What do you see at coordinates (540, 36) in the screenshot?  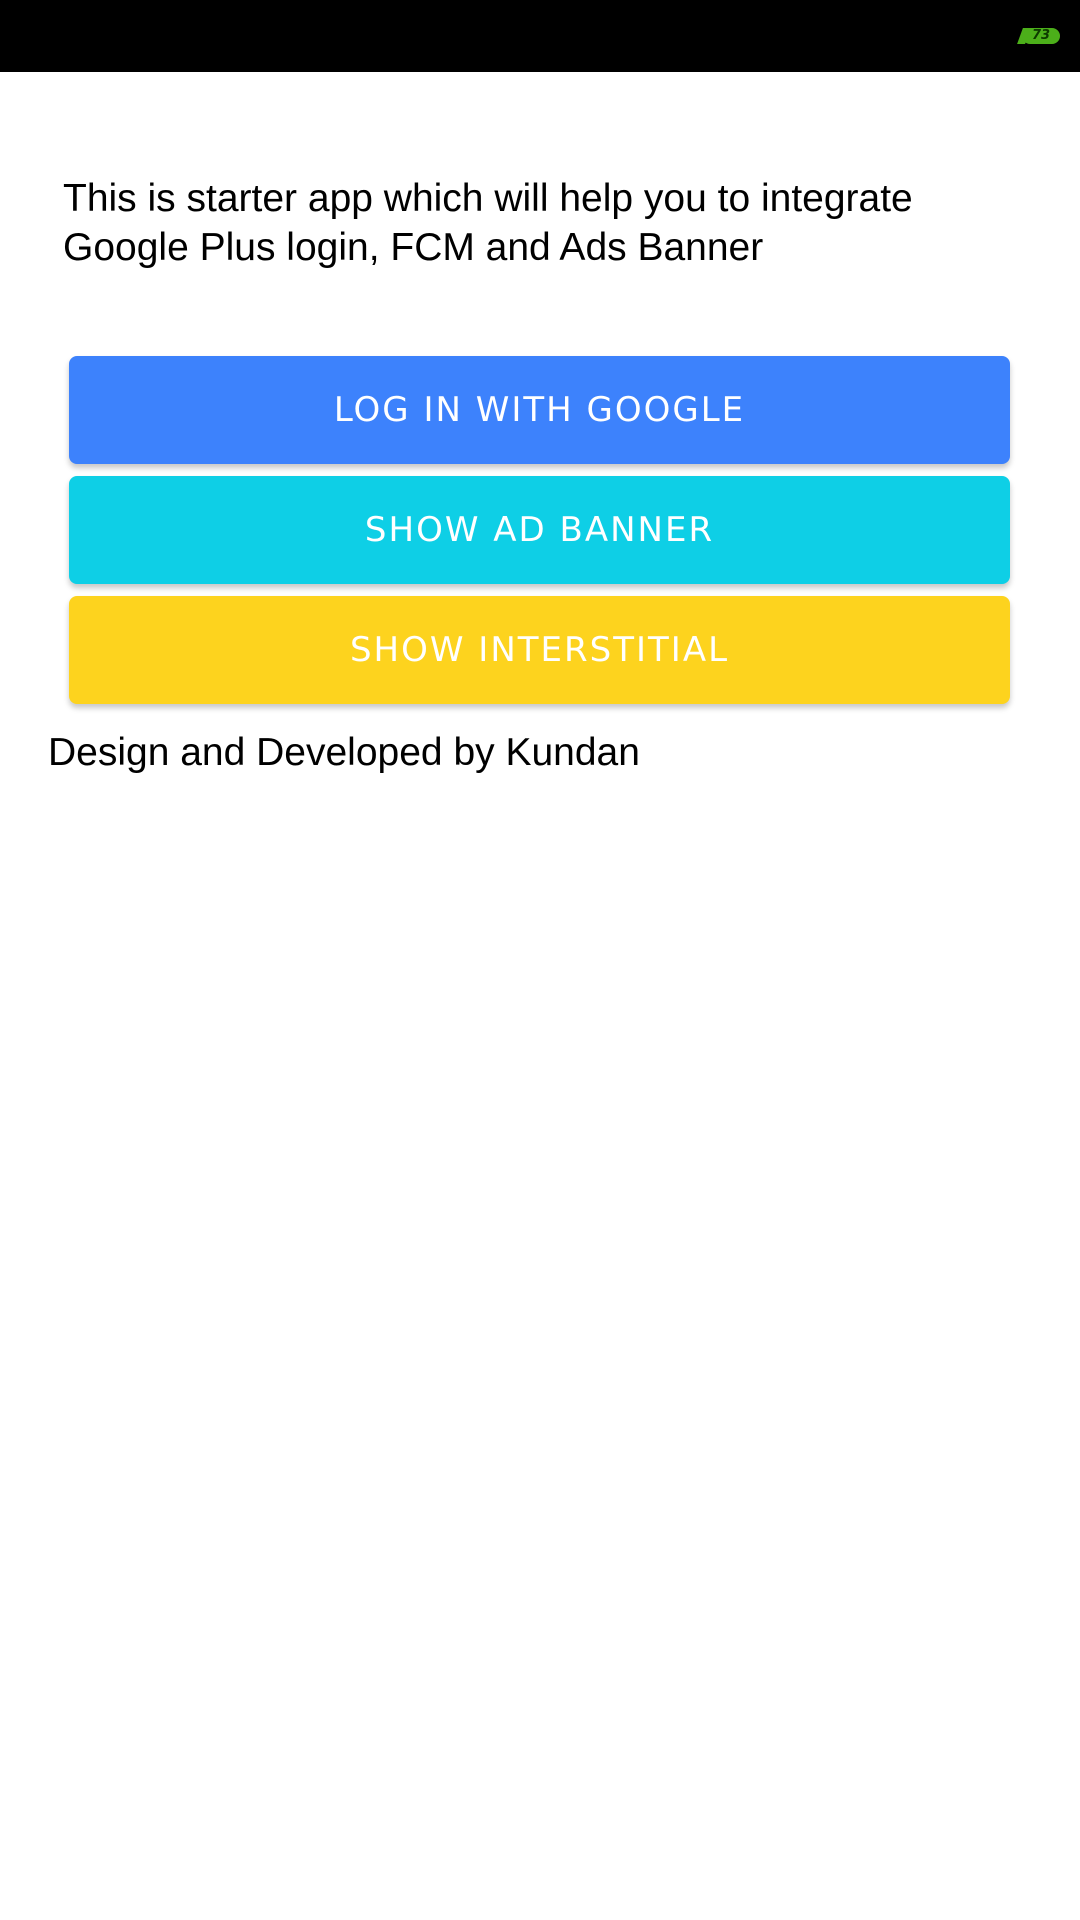 I see `status-bar: 73` at bounding box center [540, 36].